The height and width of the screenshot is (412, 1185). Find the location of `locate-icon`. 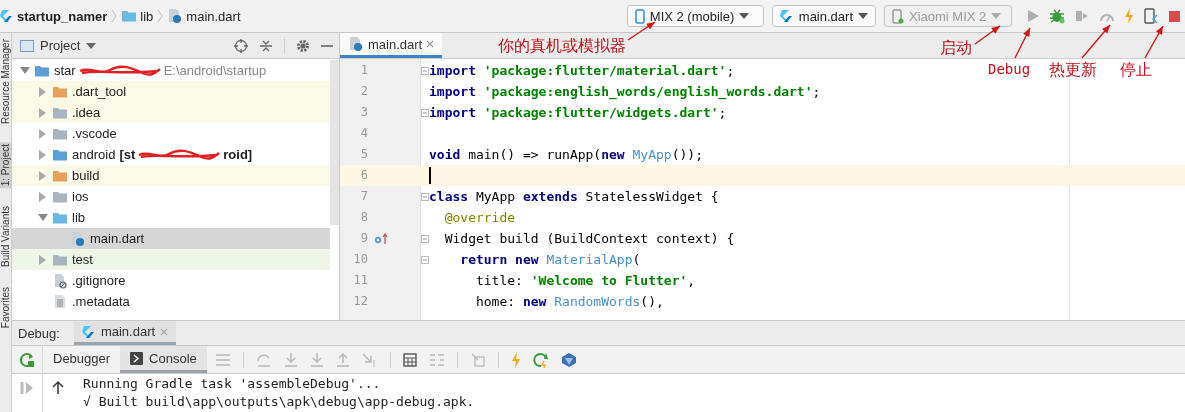

locate-icon is located at coordinates (241, 45).